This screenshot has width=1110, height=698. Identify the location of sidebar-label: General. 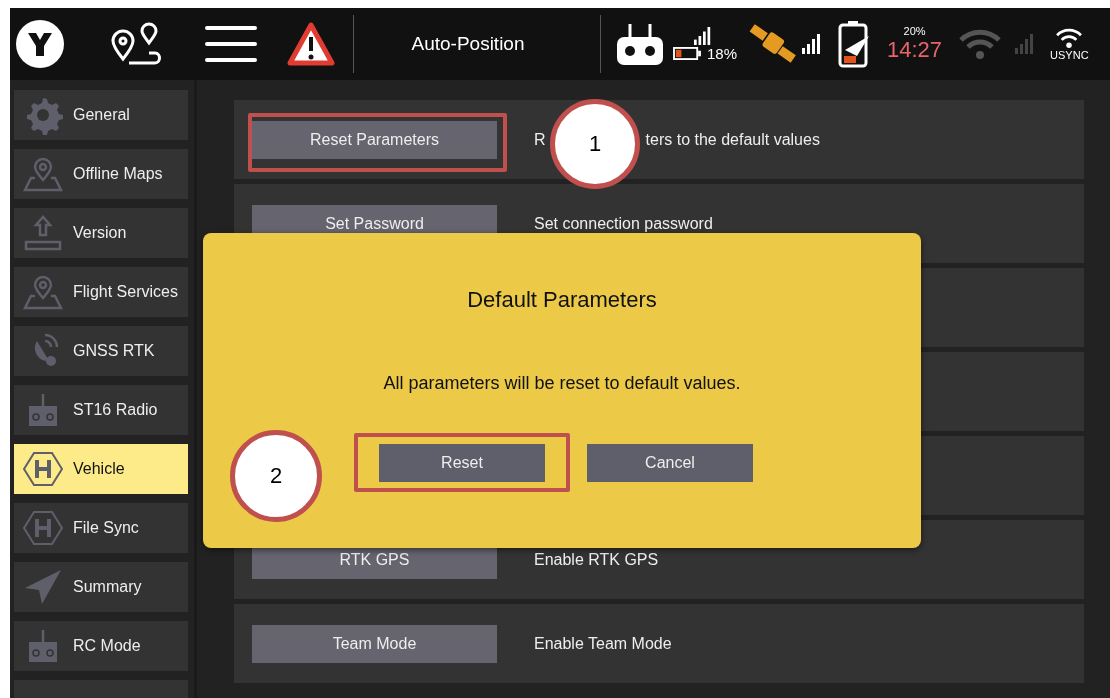
(101, 115).